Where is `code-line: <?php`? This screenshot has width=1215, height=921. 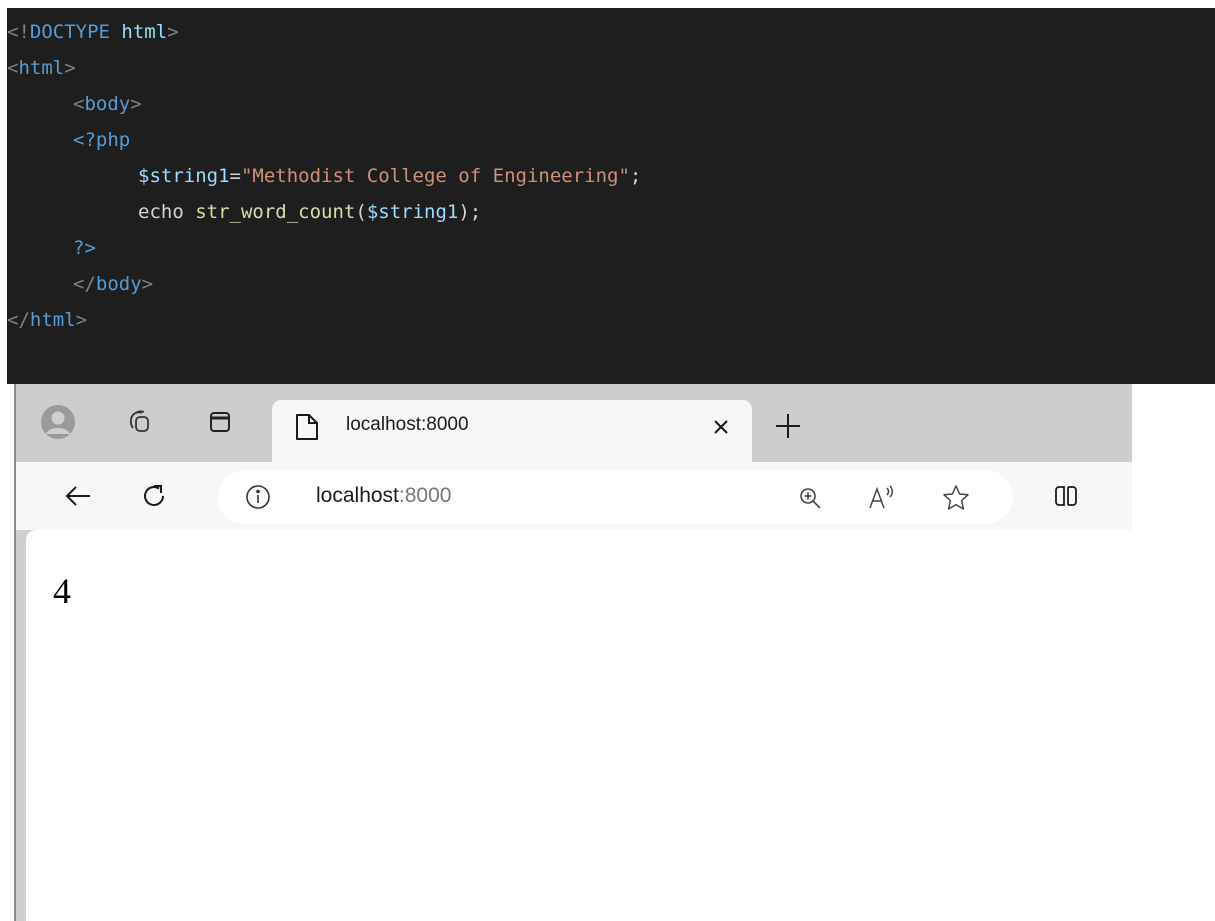
code-line: <?php is located at coordinates (611, 140).